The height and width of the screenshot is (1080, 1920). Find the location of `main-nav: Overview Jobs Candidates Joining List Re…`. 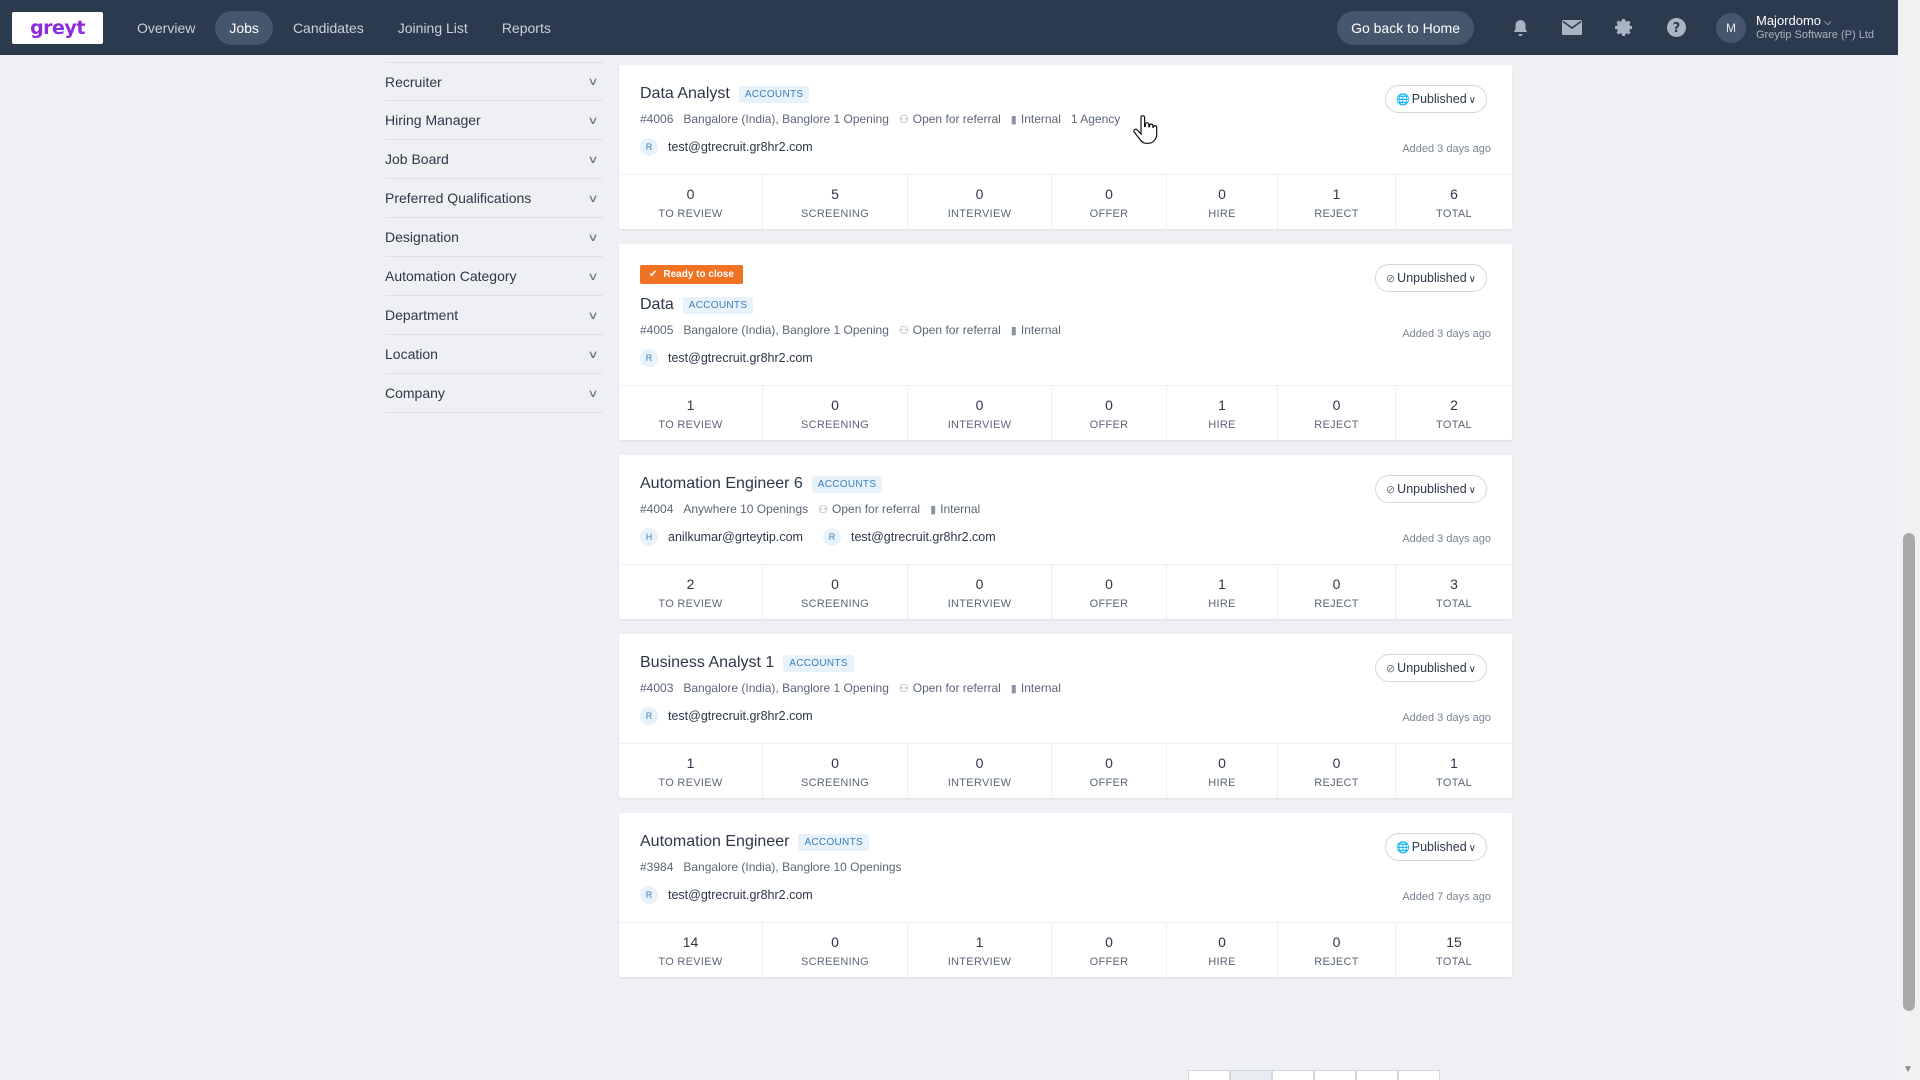

main-nav: Overview Jobs Candidates Joining List Re… is located at coordinates (344, 27).